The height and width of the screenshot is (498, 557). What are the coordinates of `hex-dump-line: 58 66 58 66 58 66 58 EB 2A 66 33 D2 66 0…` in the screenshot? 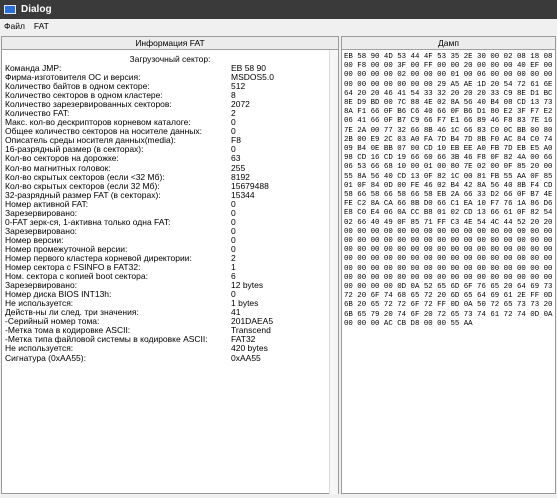 It's located at (449, 195).